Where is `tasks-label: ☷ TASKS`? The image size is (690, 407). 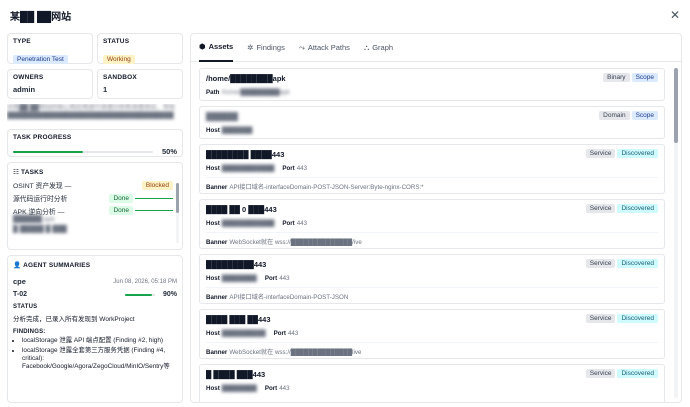 tasks-label: ☷ TASKS is located at coordinates (28, 172).